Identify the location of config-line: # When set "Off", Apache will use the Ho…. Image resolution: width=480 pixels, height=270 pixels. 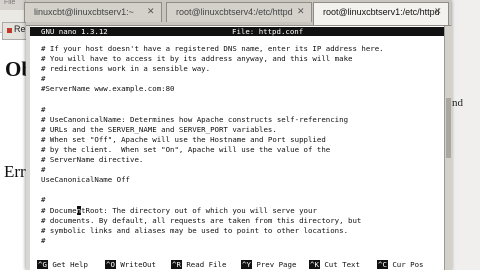
(183, 139).